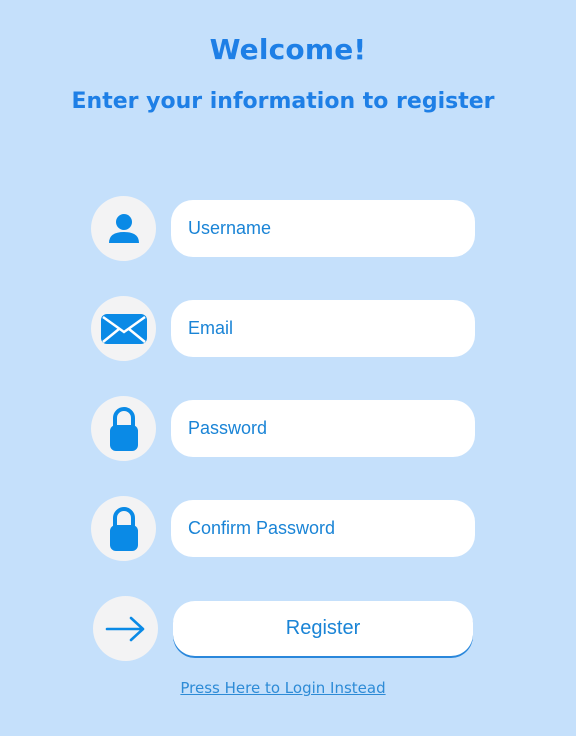 The image size is (576, 736). I want to click on page-title: Welcome!, so click(288, 49).